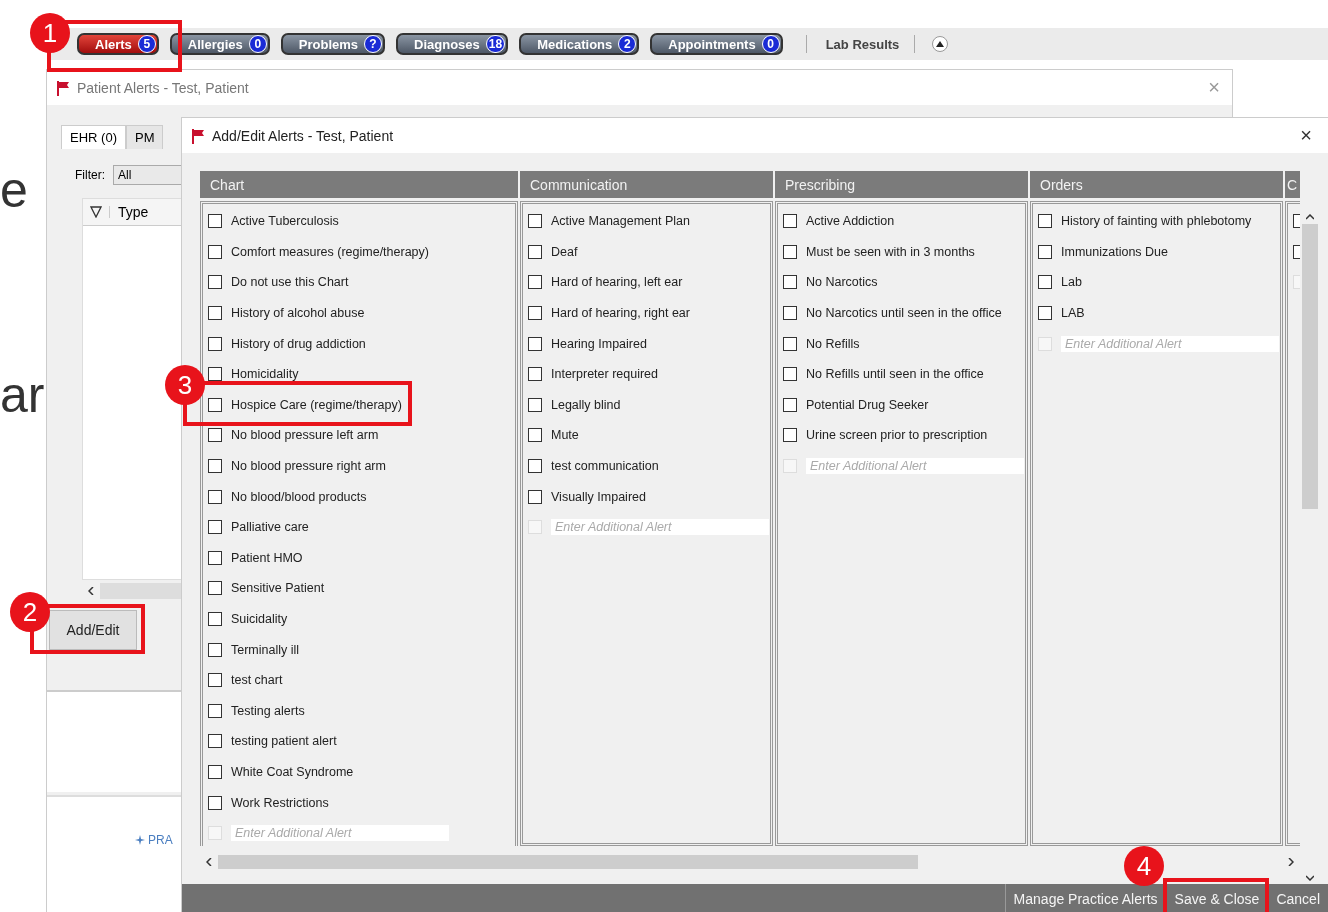 The image size is (1328, 912). I want to click on alert-label: testing patient alert, so click(284, 741).